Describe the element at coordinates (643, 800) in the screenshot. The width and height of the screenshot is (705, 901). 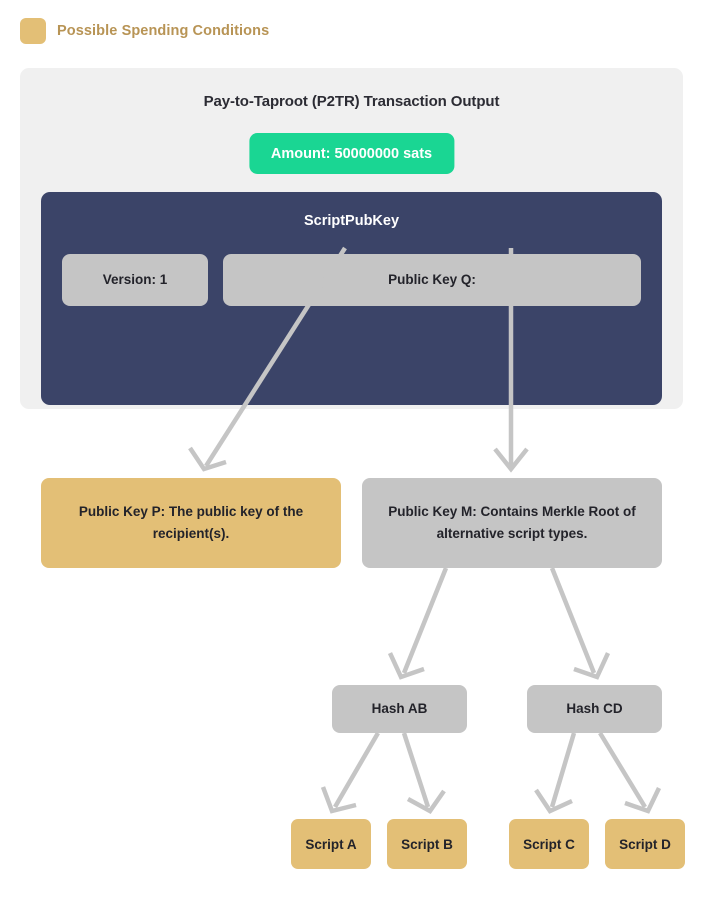
I see `arrowhead-hash-cd-to-script-d` at that location.